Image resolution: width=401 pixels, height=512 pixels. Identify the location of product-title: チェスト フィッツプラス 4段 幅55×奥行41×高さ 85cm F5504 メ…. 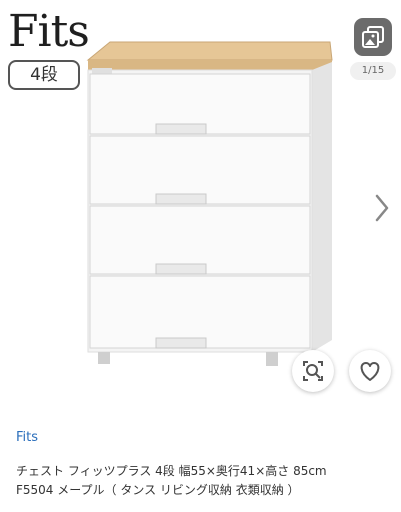
(206, 481).